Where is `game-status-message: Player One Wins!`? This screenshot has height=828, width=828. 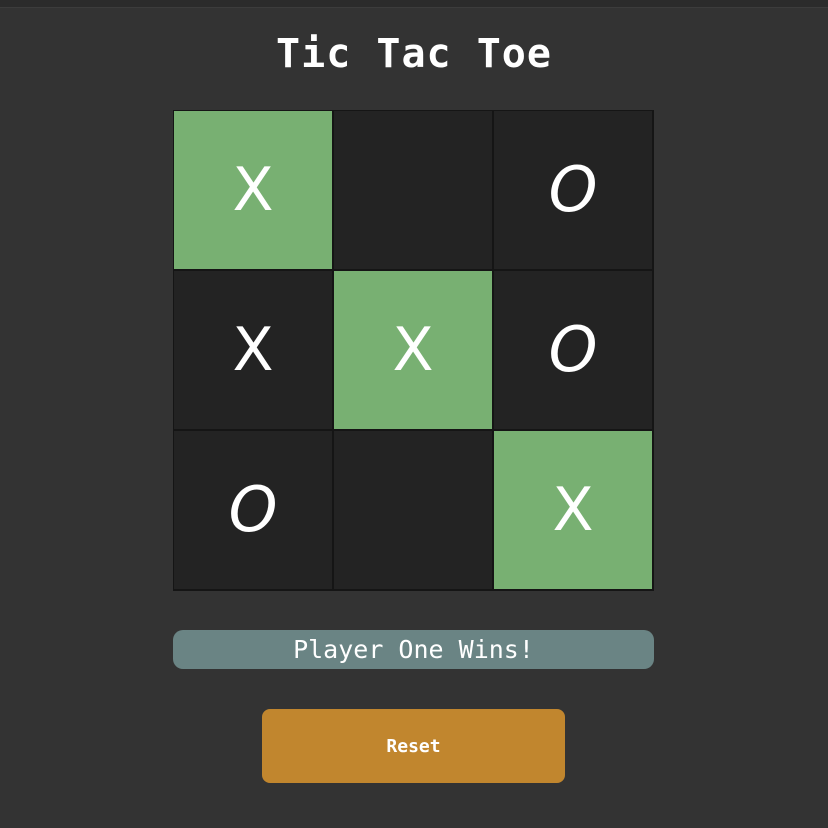
game-status-message: Player One Wins! is located at coordinates (413, 649).